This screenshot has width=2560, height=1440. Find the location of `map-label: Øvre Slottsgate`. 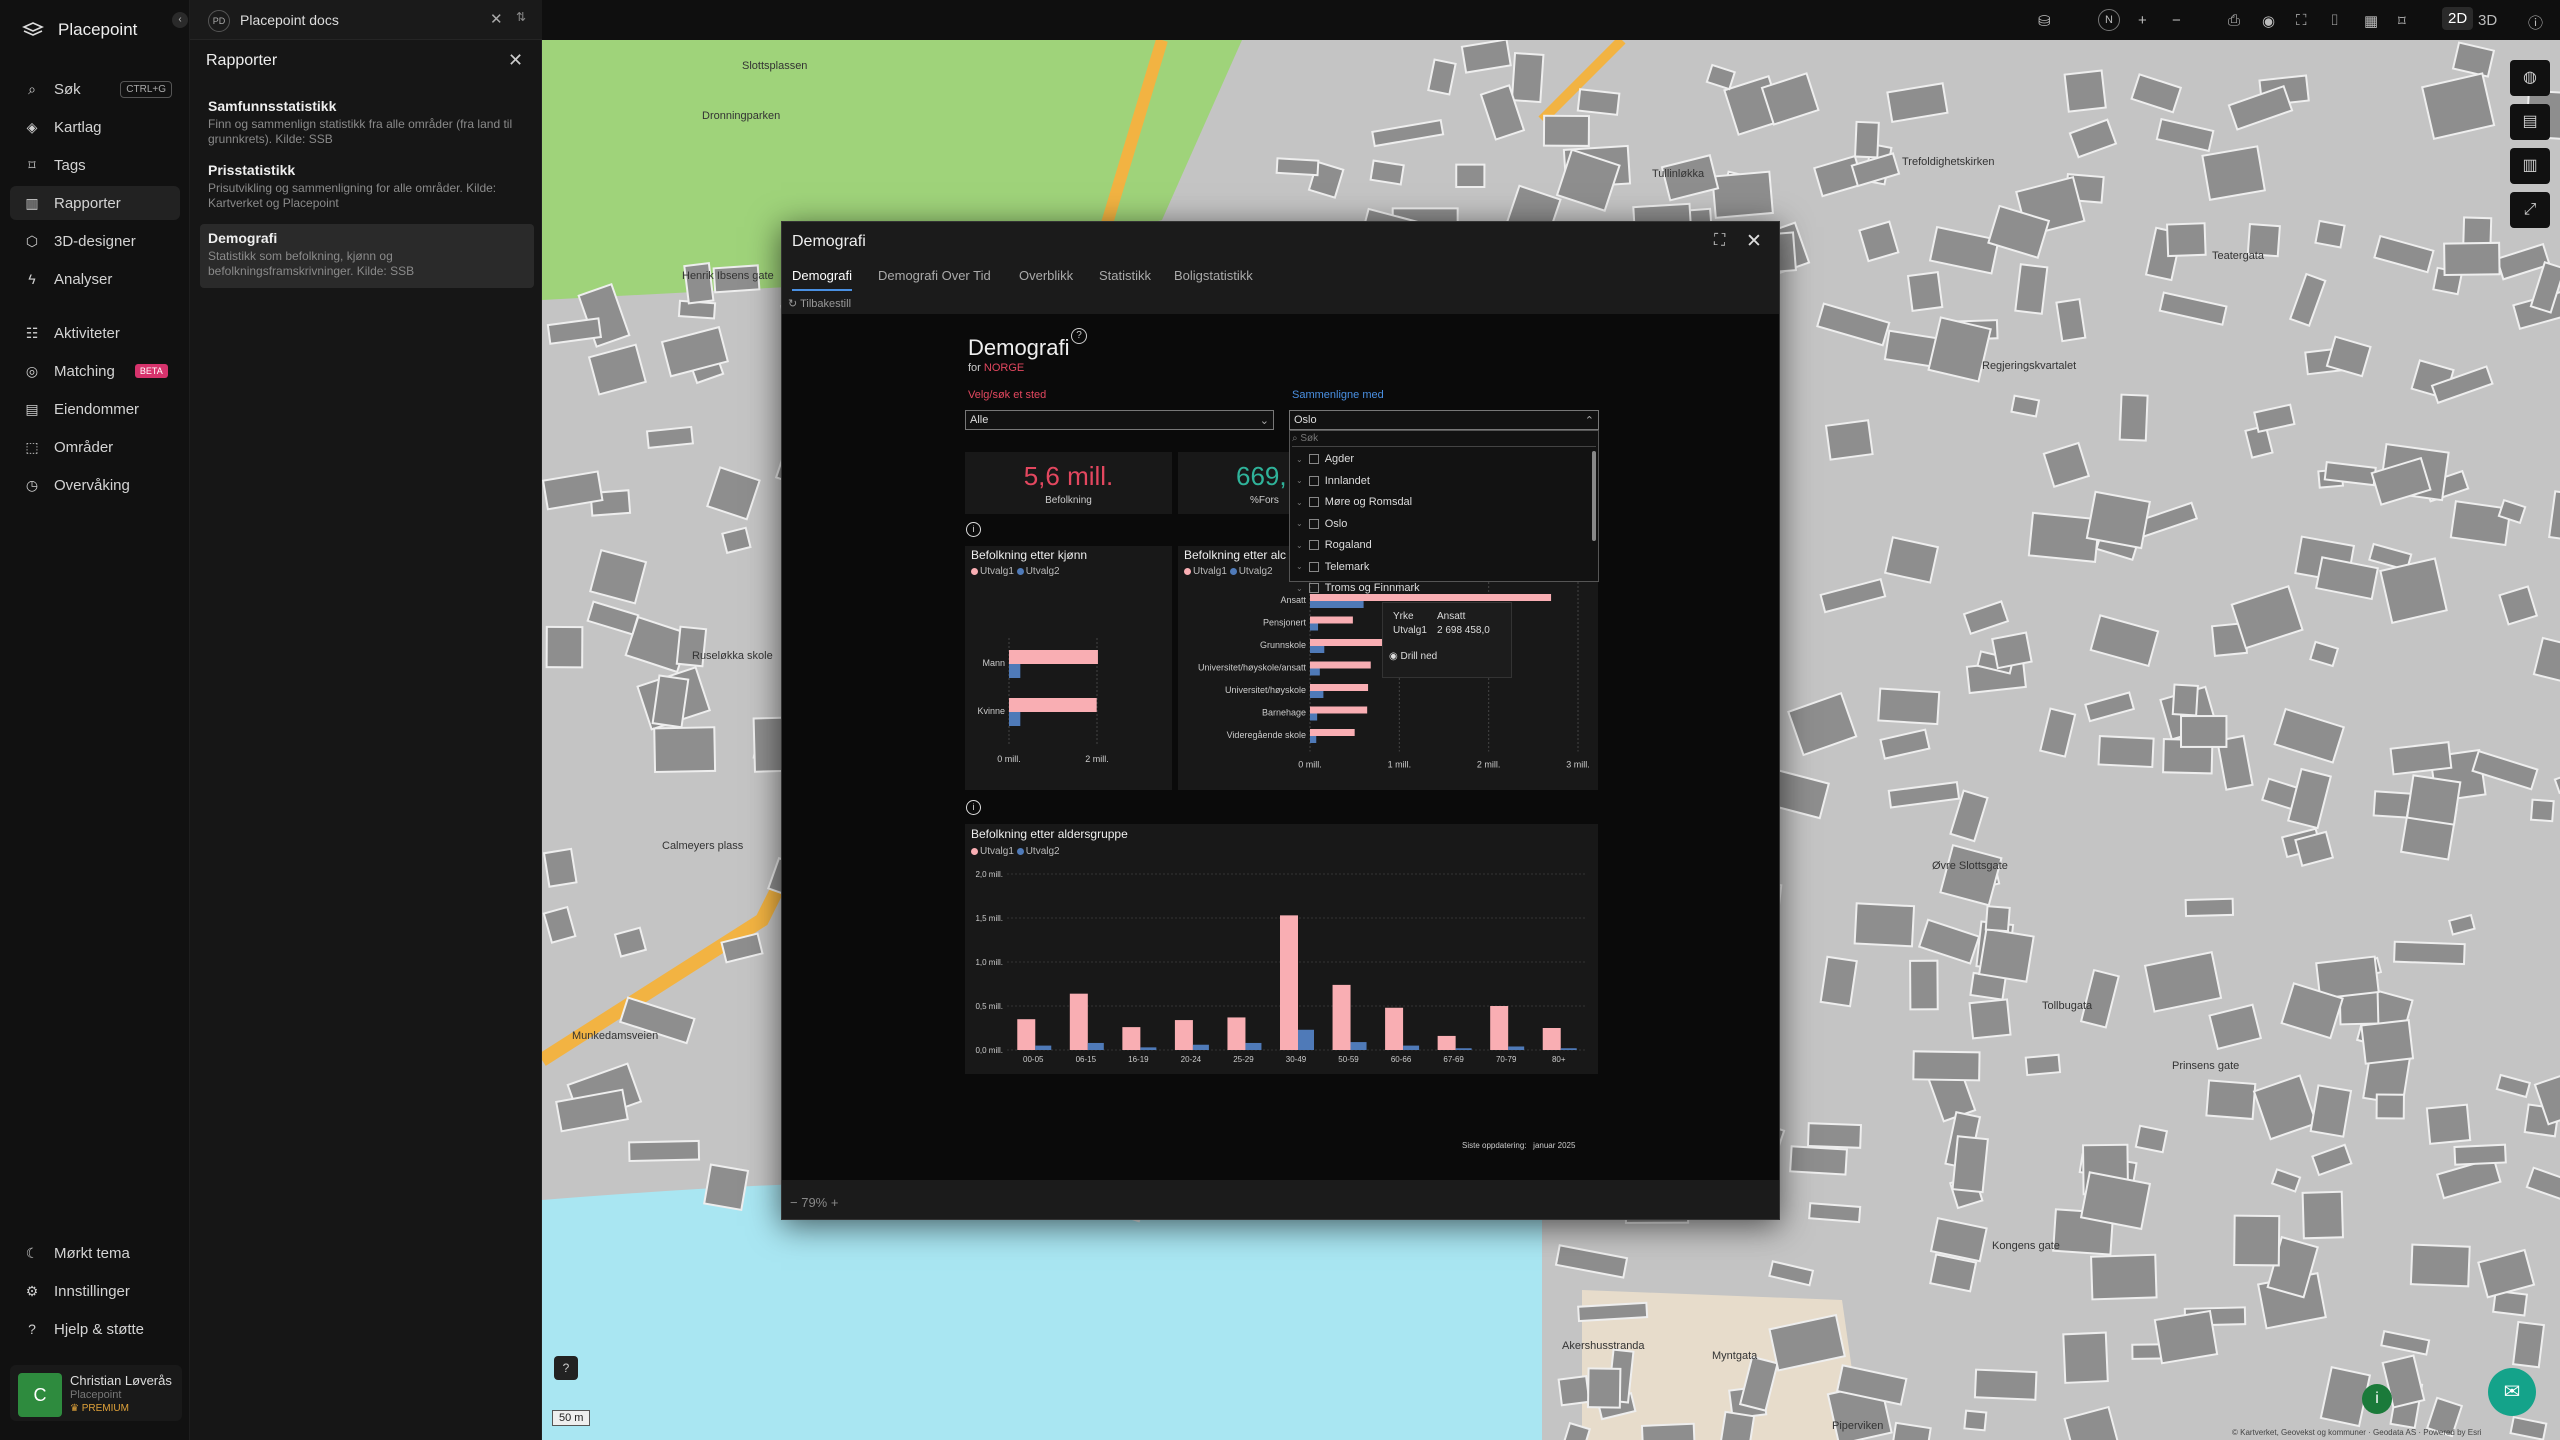

map-label: Øvre Slottsgate is located at coordinates (1970, 866).